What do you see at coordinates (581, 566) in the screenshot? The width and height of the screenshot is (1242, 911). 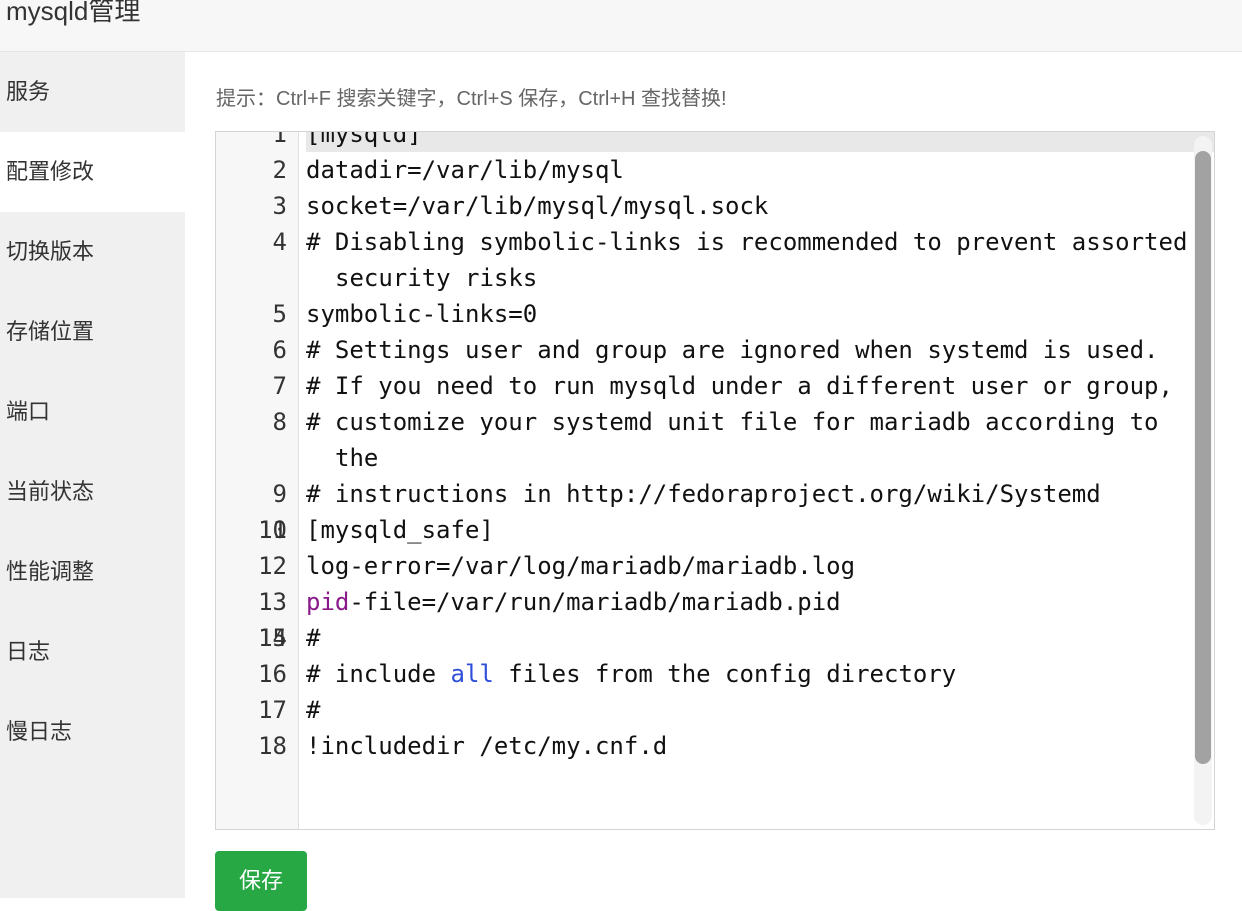 I see `line-text: log-error=/var/log/mariadb/mariadb.log` at bounding box center [581, 566].